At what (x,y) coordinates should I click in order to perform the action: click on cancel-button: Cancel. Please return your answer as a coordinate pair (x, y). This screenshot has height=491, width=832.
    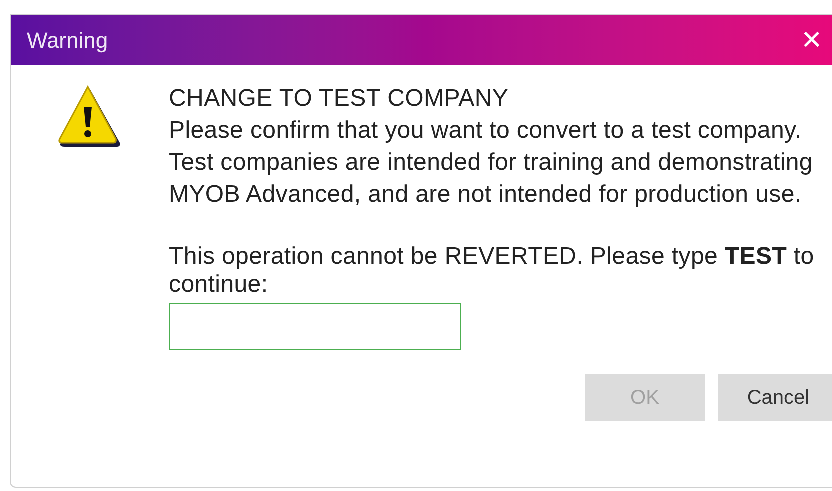
    Looking at the image, I should click on (775, 397).